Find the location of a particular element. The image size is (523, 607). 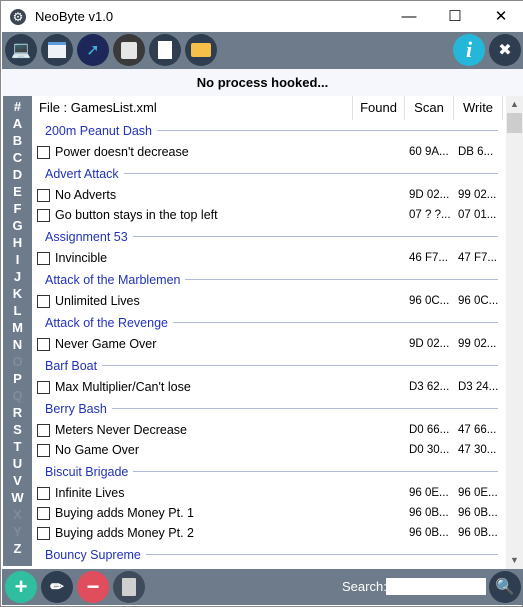

alphabet-letter: R is located at coordinates (17, 412).